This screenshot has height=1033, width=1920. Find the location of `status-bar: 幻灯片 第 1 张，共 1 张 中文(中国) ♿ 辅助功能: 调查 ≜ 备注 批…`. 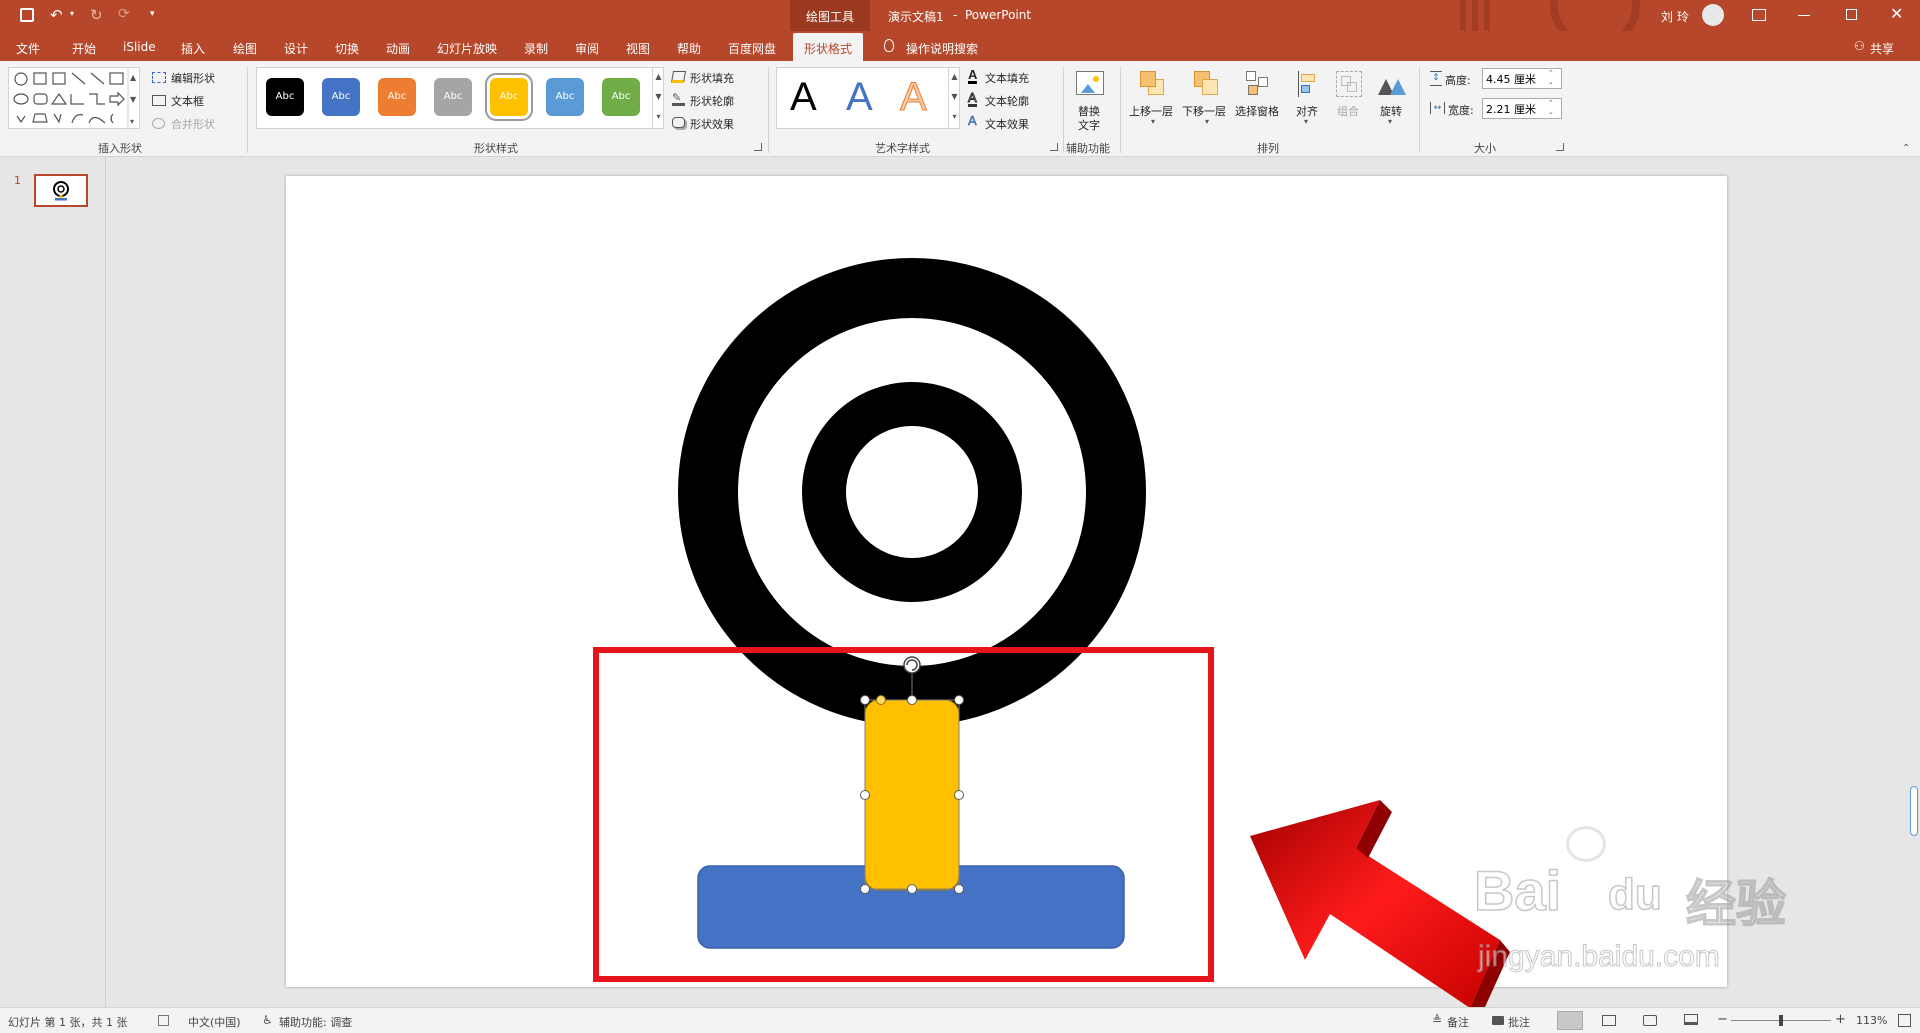

status-bar: 幻灯片 第 1 张，共 1 张 中文(中国) ♿ 辅助功能: 调查 ≜ 备注 批… is located at coordinates (960, 1020).